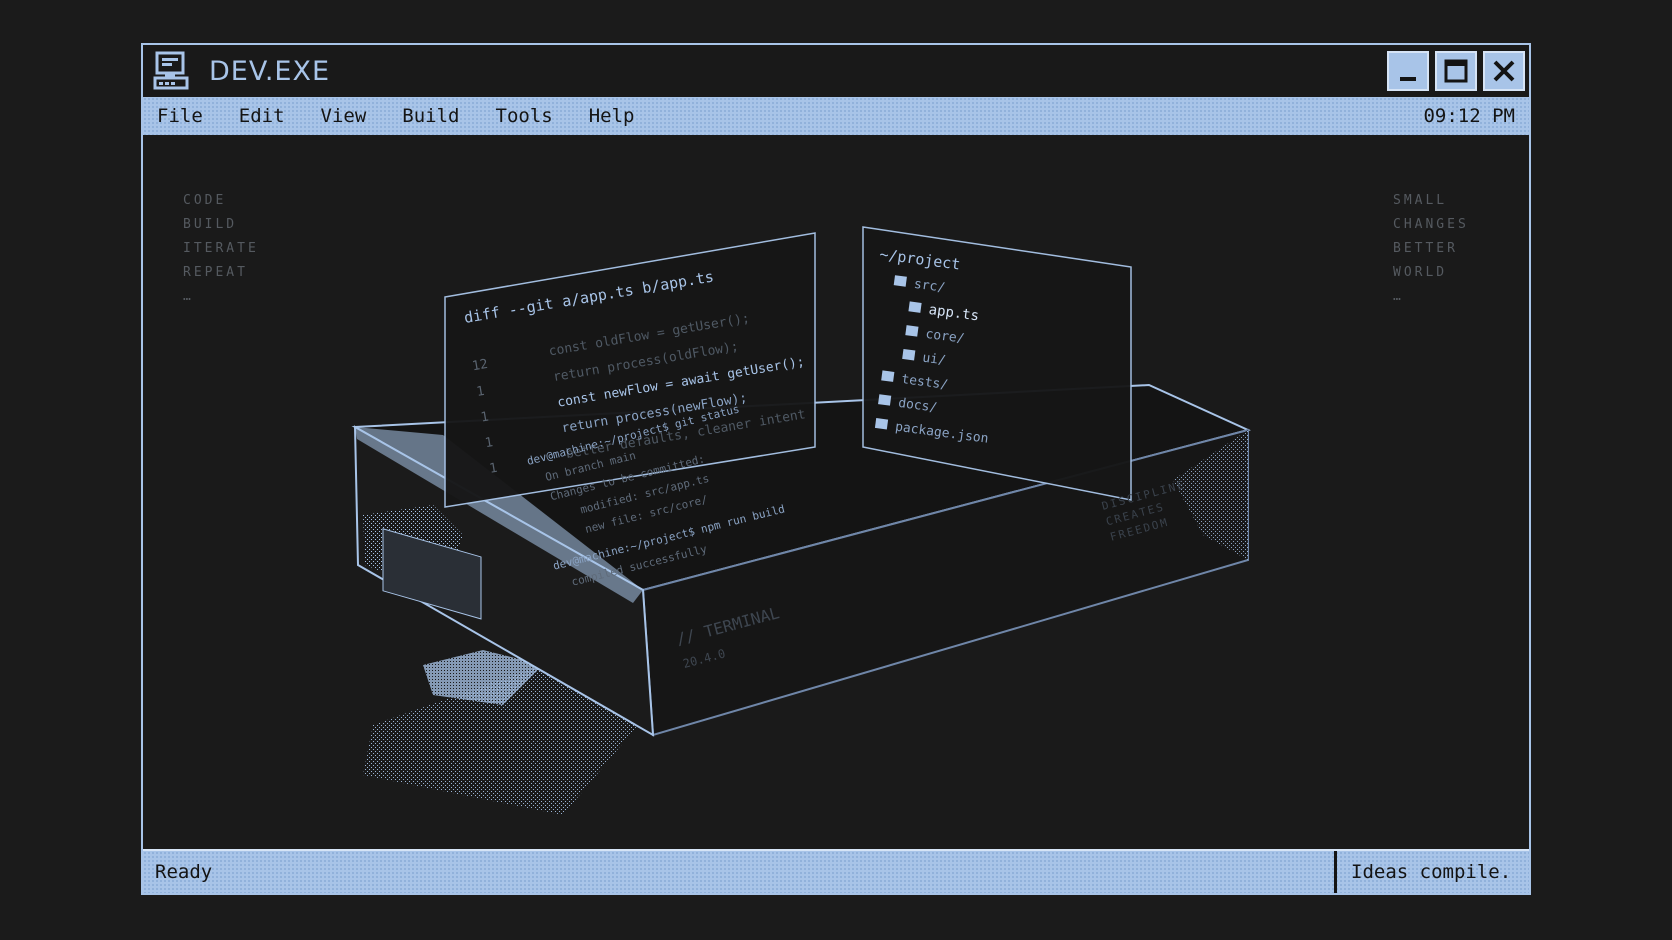 The height and width of the screenshot is (940, 1672). I want to click on menu-file: File, so click(180, 116).